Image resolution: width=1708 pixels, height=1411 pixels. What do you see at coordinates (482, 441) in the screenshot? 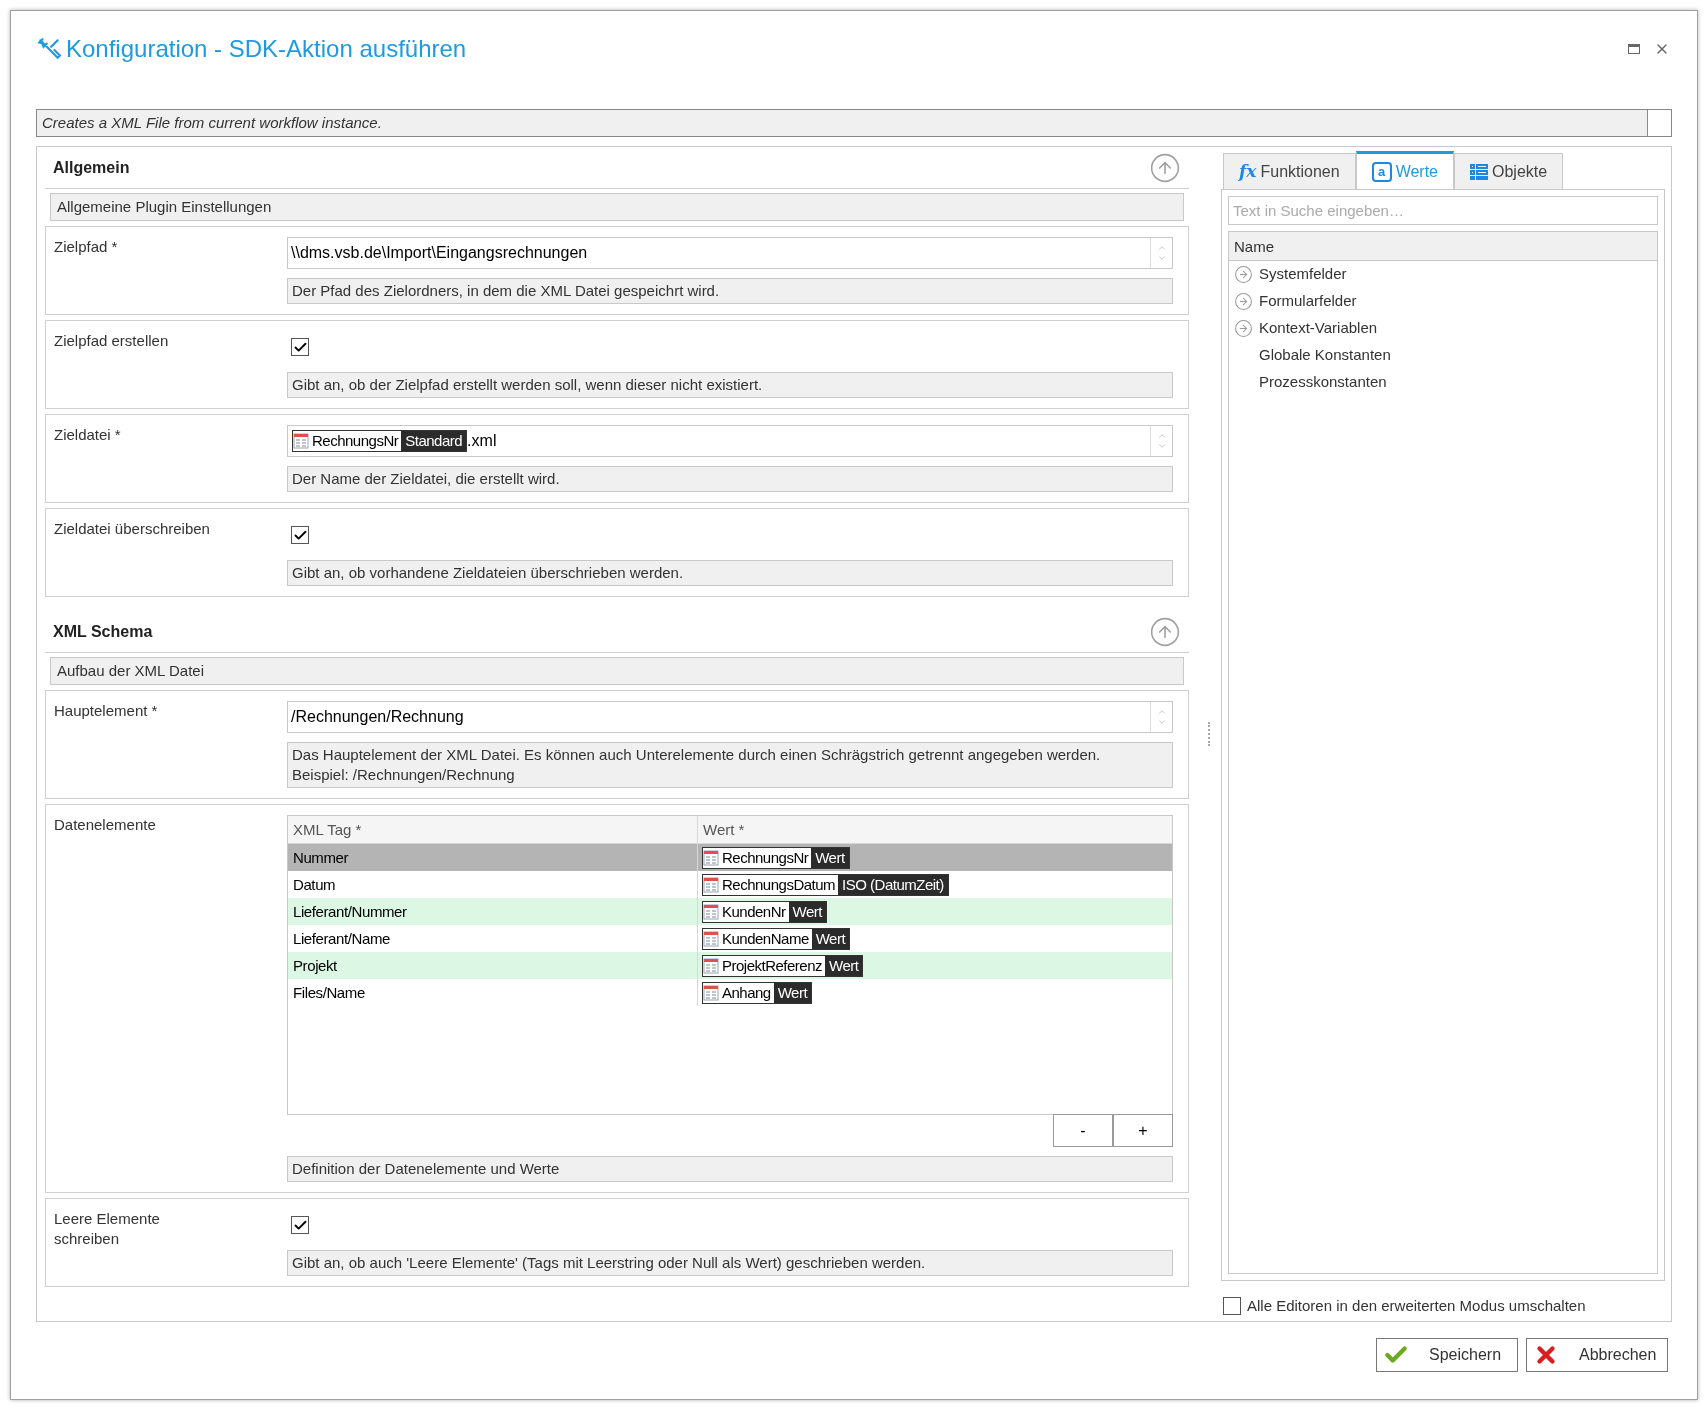
I see `field-suffix: .xml` at bounding box center [482, 441].